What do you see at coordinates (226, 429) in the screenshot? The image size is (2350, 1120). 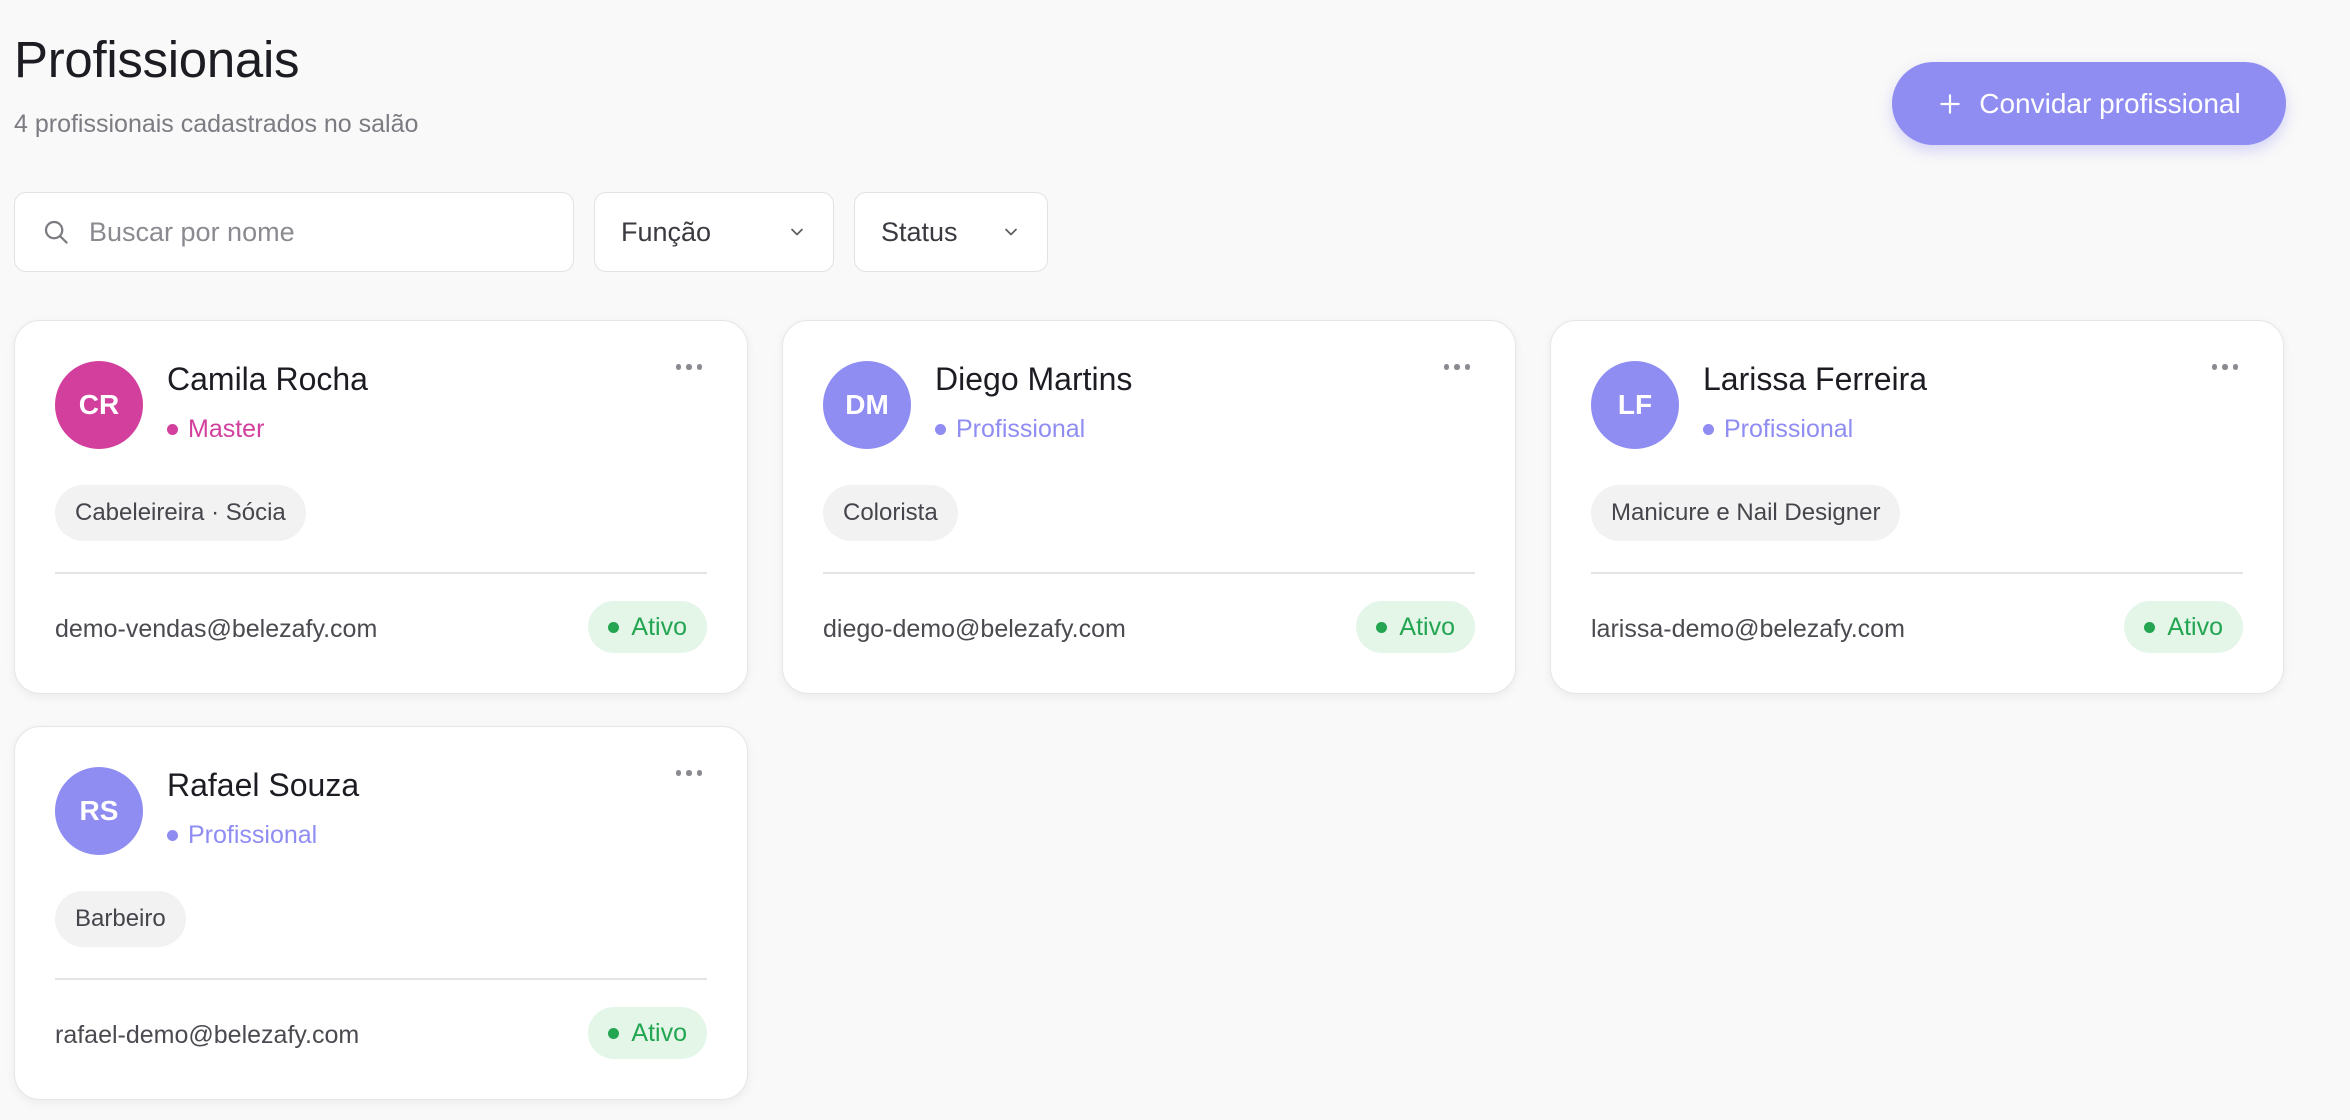 I see `role-label: Master` at bounding box center [226, 429].